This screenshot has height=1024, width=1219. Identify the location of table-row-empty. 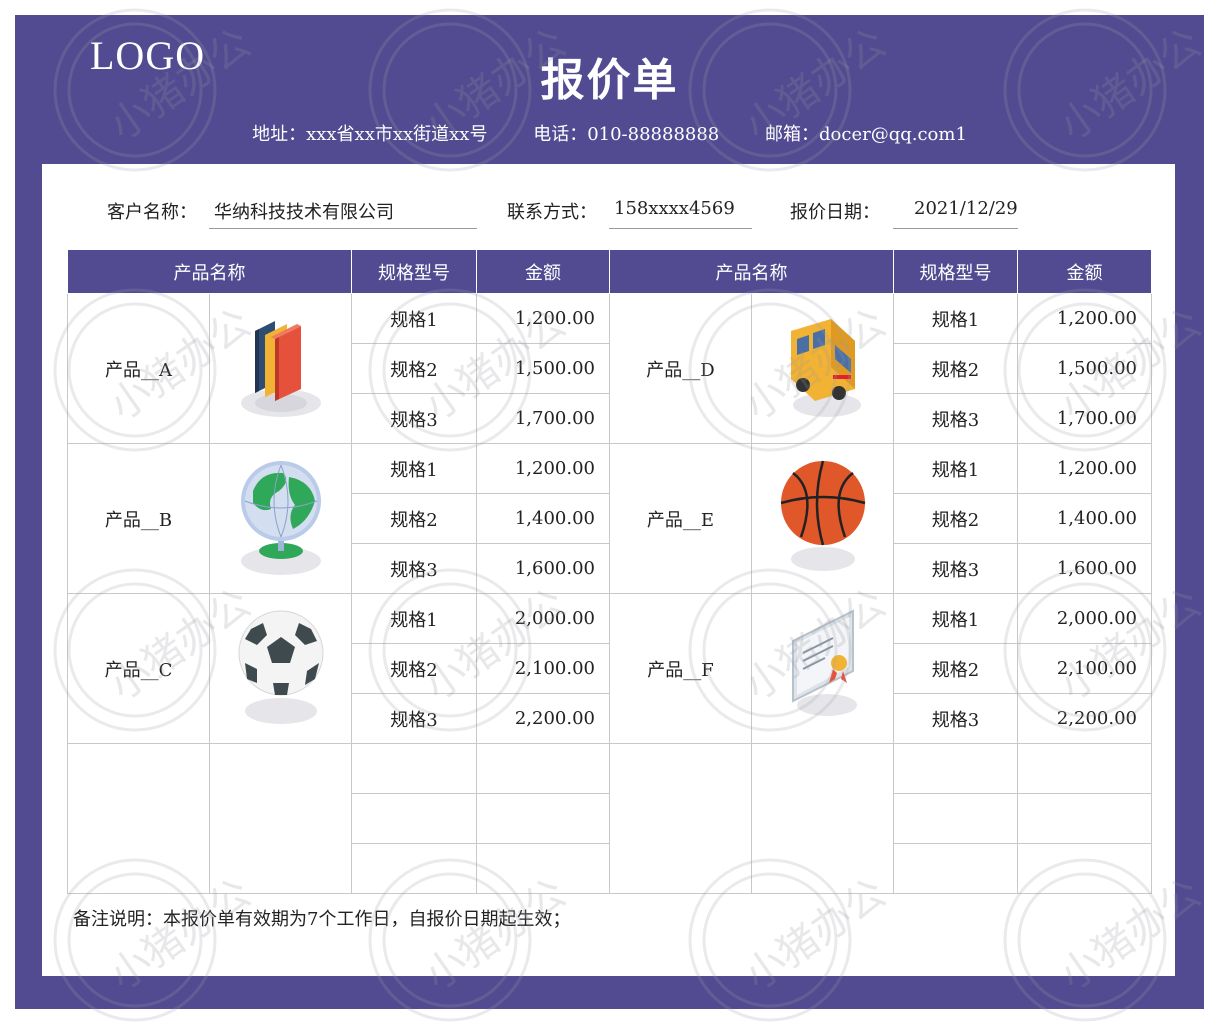
(609, 818).